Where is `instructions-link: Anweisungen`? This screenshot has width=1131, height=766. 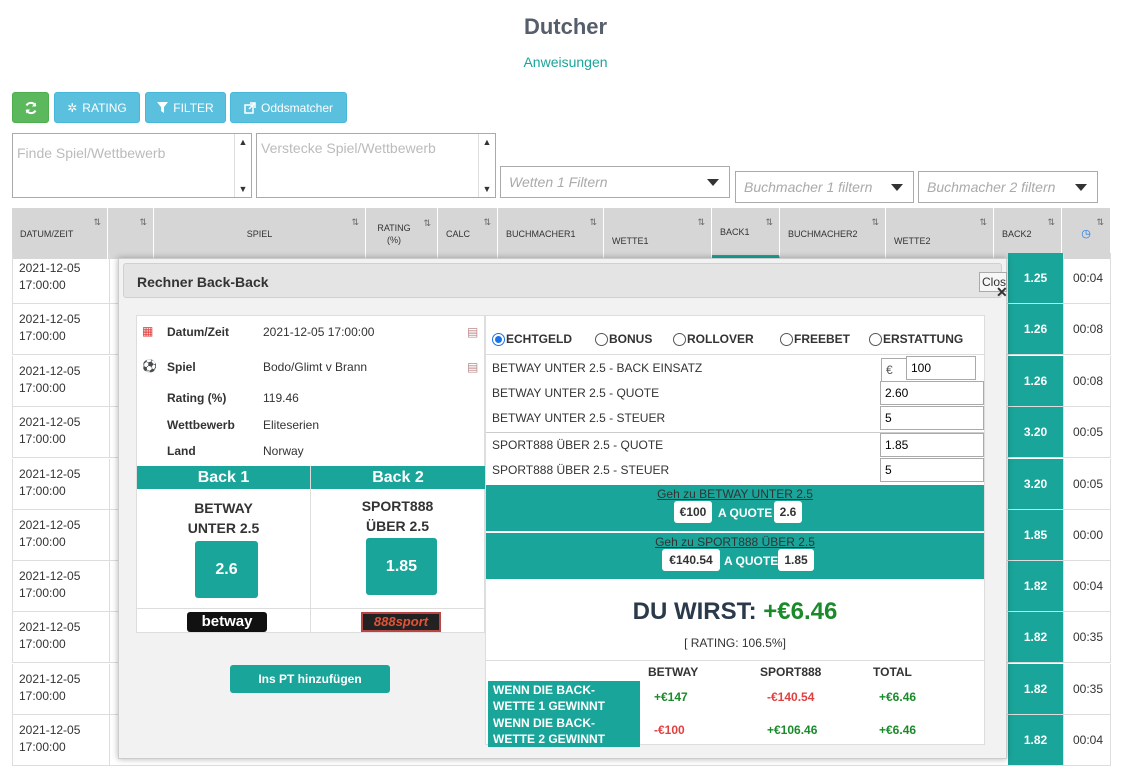
instructions-link: Anweisungen is located at coordinates (565, 62).